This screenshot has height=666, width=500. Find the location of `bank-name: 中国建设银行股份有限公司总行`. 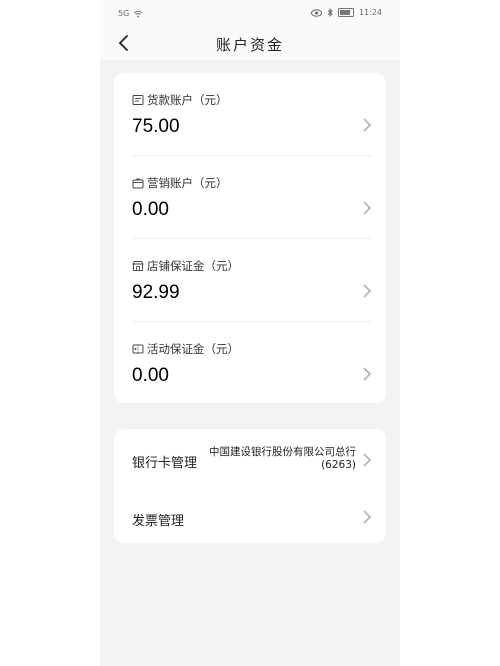

bank-name: 中国建设银行股份有限公司总行 is located at coordinates (282, 452).